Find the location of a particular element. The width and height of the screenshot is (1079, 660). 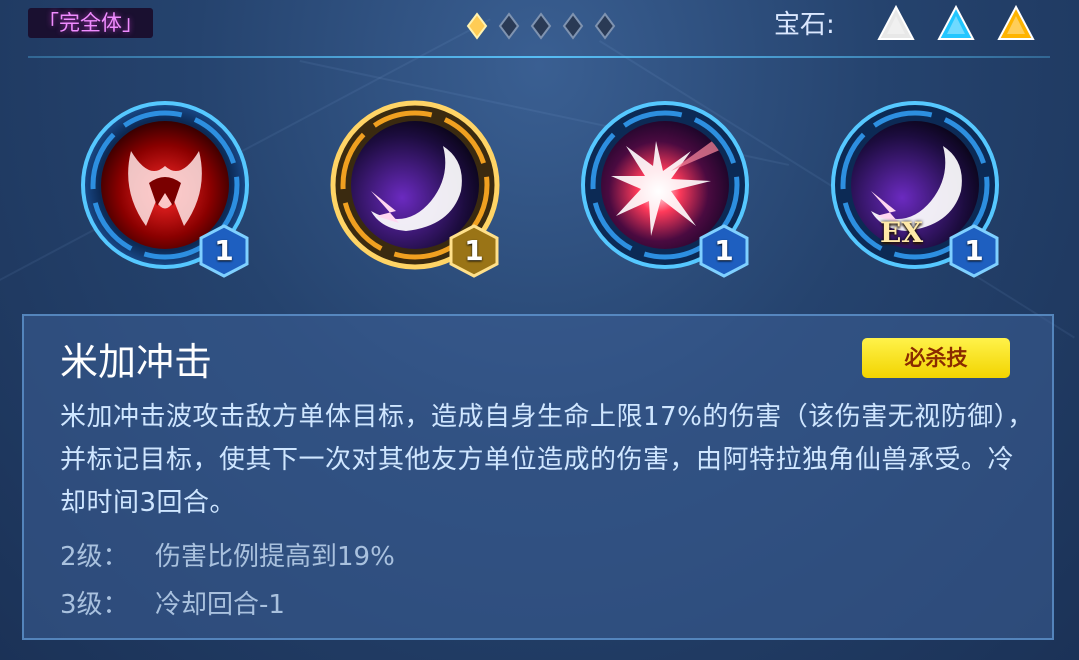

skill-type-badge: 必杀技 is located at coordinates (936, 358).